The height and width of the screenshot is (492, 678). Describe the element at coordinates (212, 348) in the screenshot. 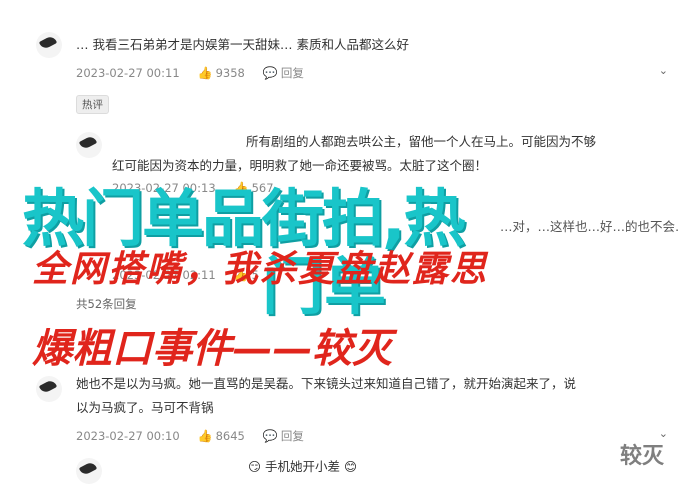

I see `overlay-red-caption-2: 爆粗口事件——较灭` at that location.